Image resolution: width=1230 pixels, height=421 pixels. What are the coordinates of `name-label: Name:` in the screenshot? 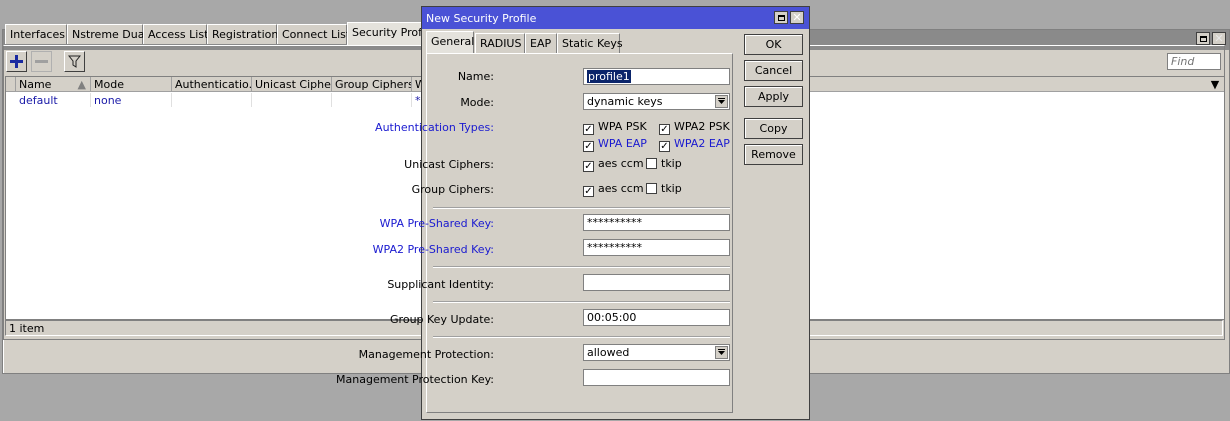 It's located at (475, 76).